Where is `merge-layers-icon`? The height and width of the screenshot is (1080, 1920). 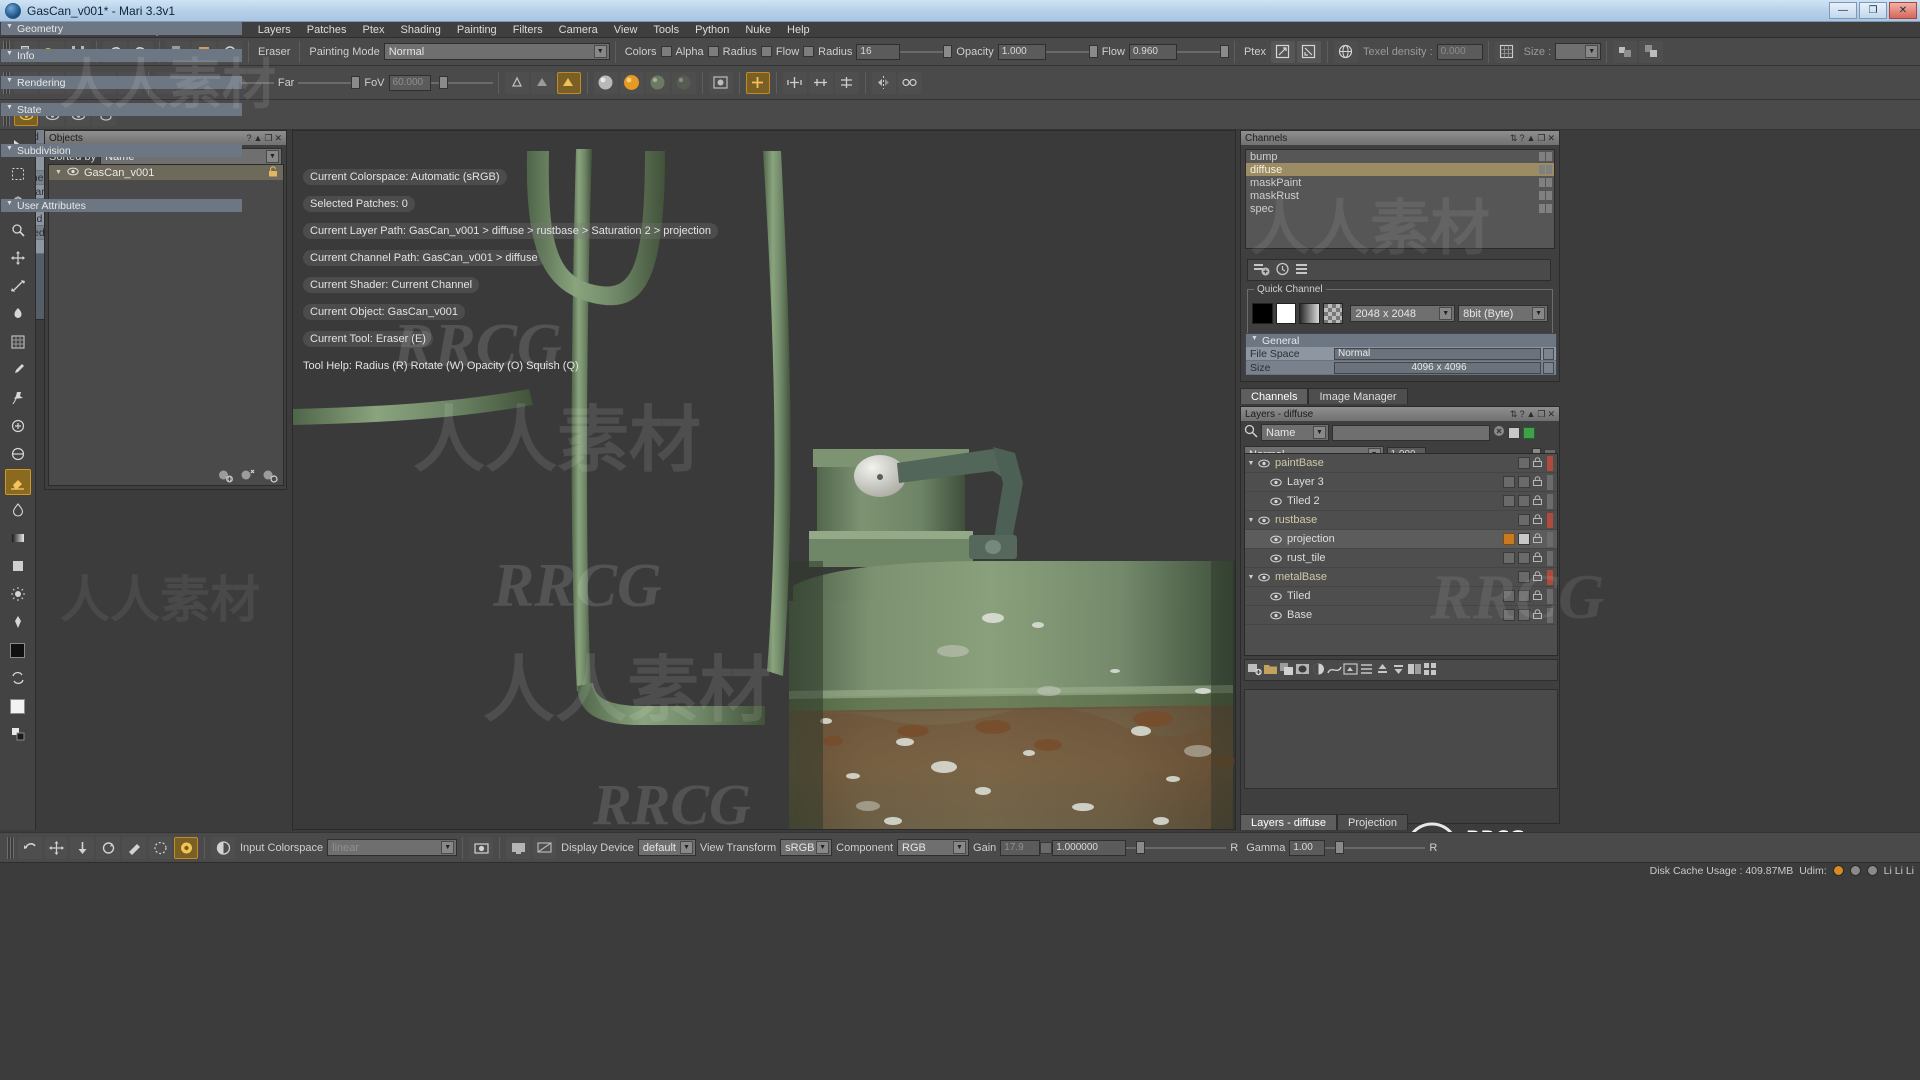 merge-layers-icon is located at coordinates (1366, 670).